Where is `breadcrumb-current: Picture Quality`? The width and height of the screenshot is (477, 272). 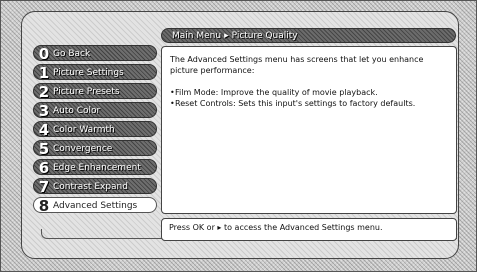 breadcrumb-current: Picture Quality is located at coordinates (264, 36).